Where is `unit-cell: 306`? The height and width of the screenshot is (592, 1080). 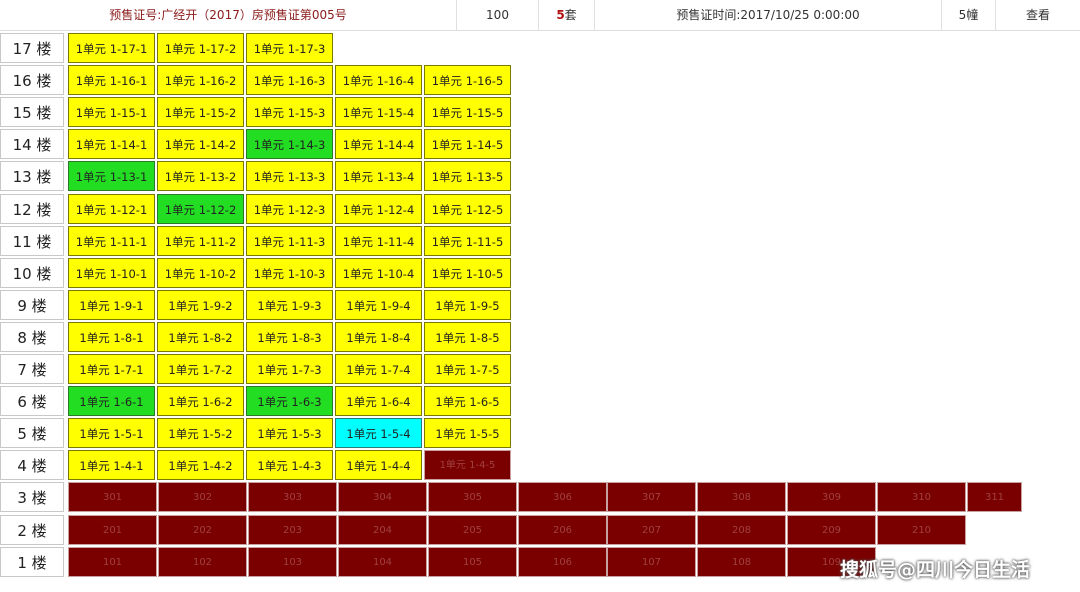 unit-cell: 306 is located at coordinates (562, 497).